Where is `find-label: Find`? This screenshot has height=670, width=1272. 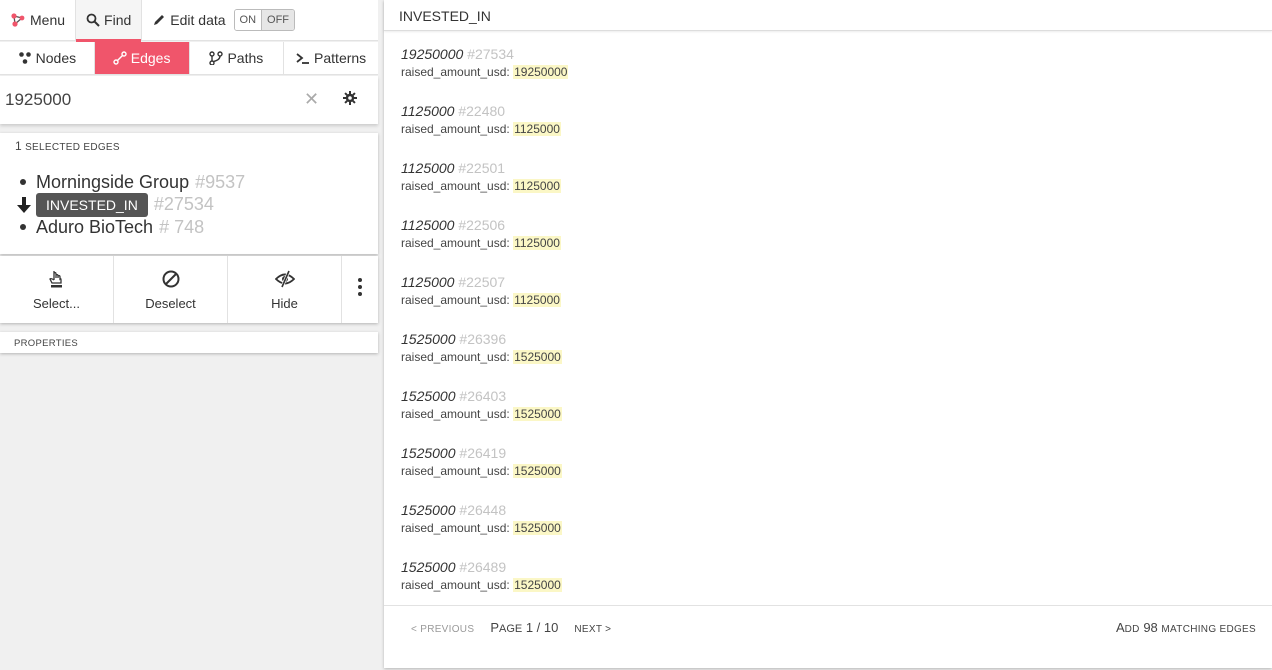 find-label: Find is located at coordinates (118, 20).